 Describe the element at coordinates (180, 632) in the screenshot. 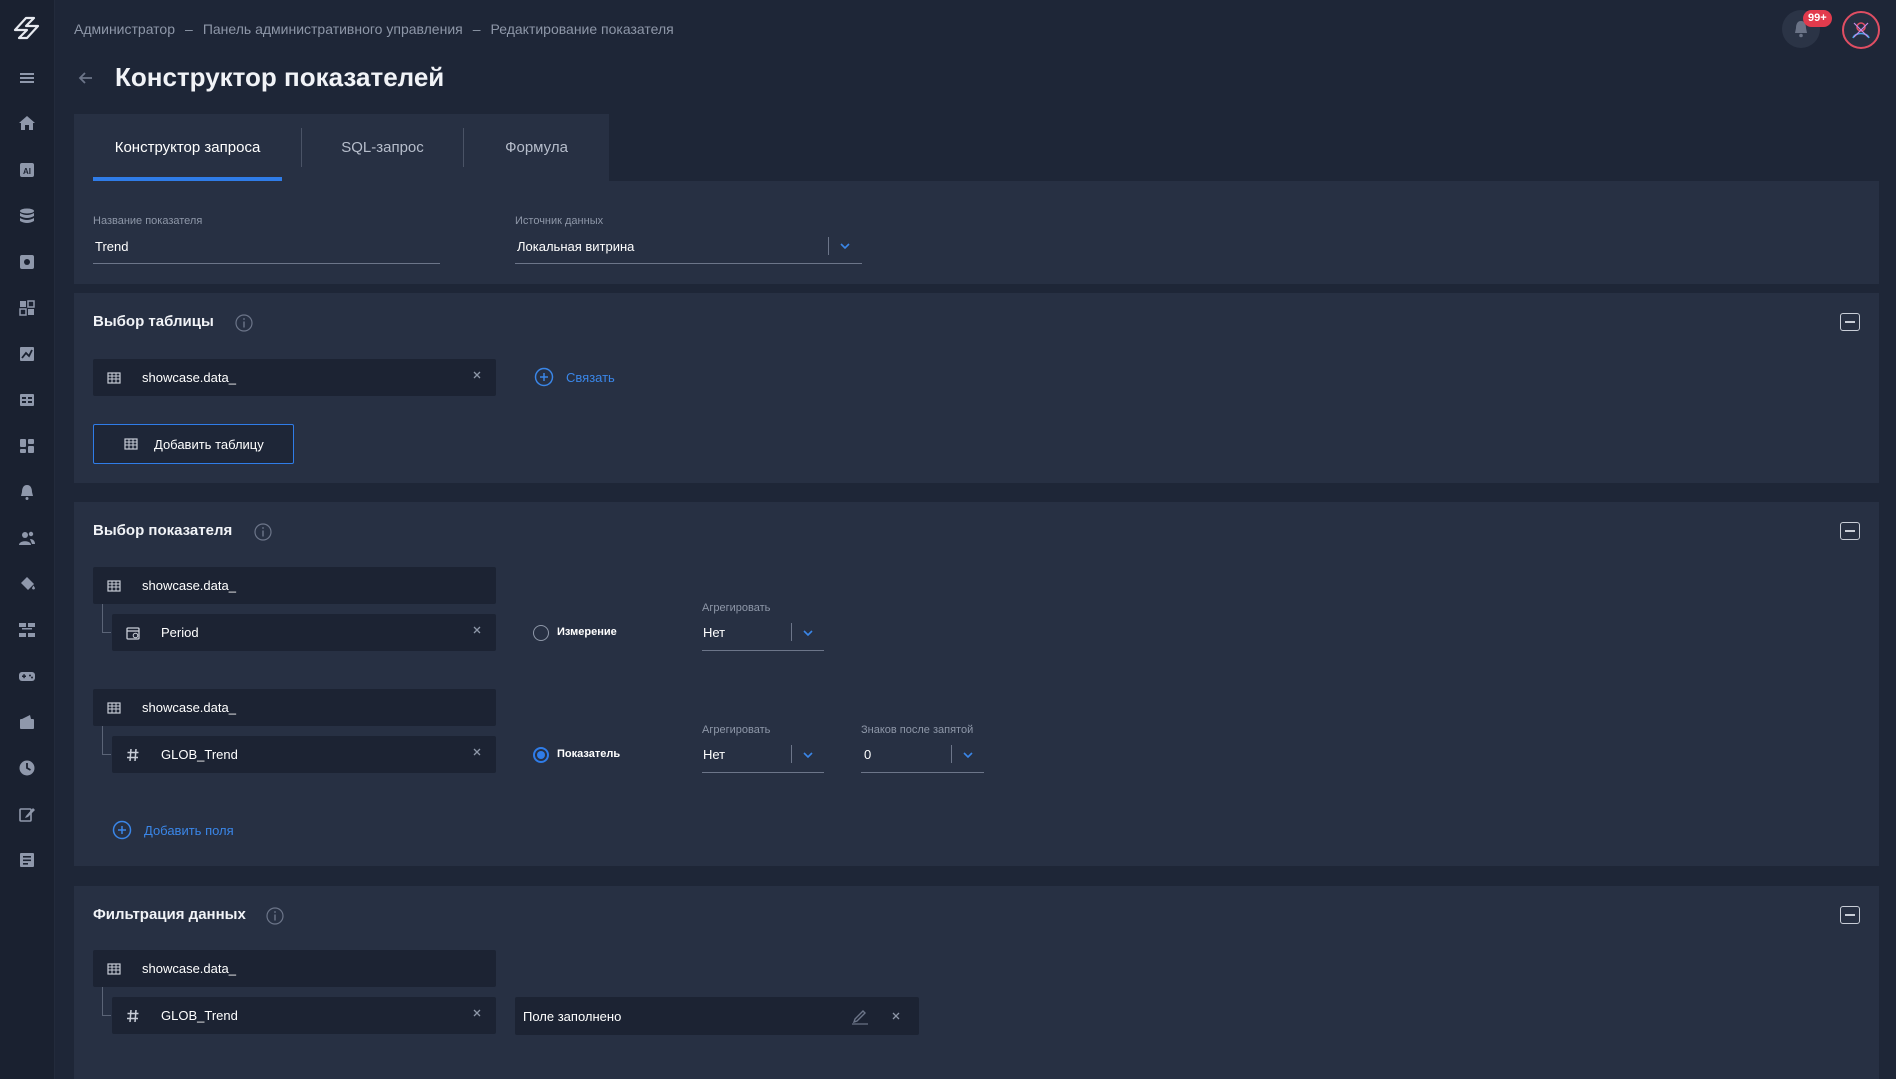

I see `field-chip-name: Period` at that location.